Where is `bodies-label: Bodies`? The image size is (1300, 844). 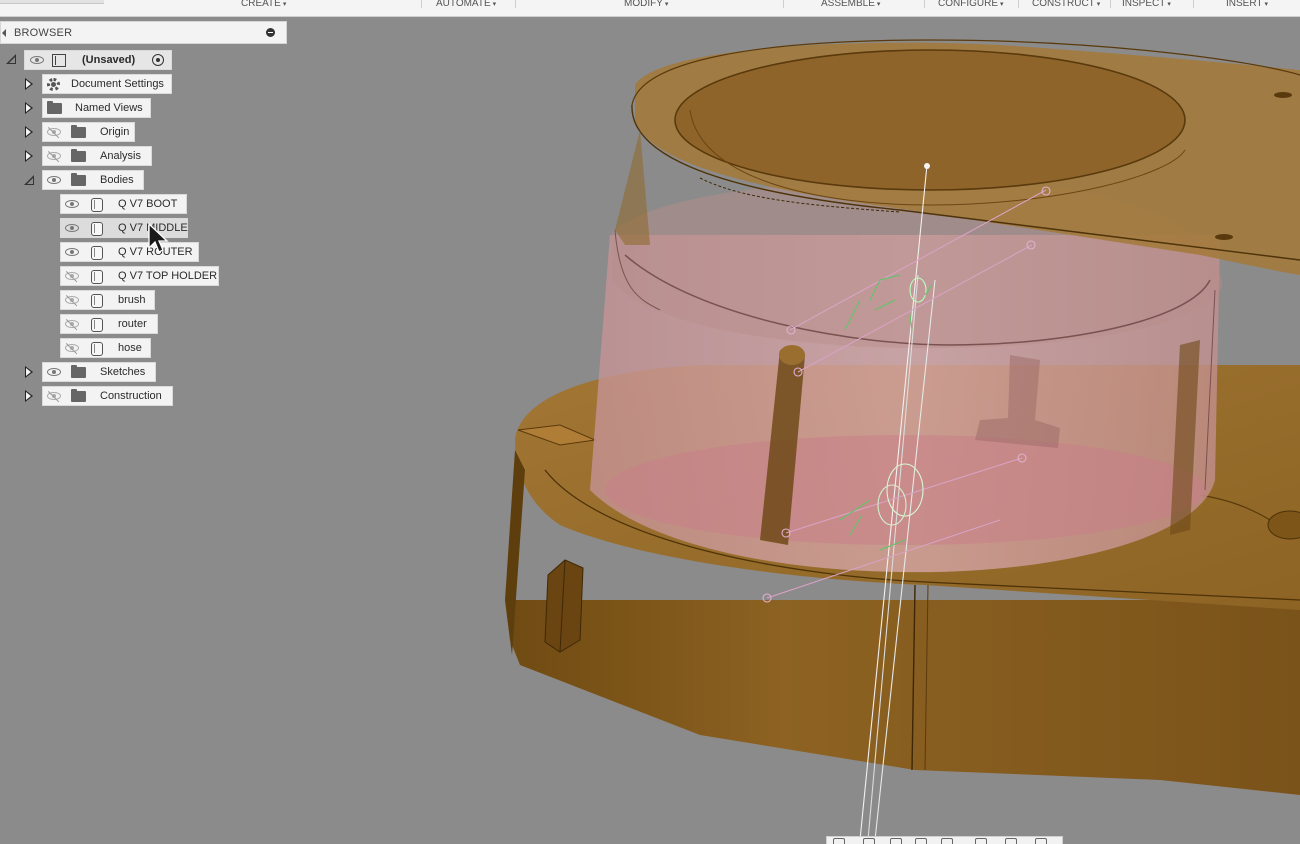
bodies-label: Bodies is located at coordinates (117, 180).